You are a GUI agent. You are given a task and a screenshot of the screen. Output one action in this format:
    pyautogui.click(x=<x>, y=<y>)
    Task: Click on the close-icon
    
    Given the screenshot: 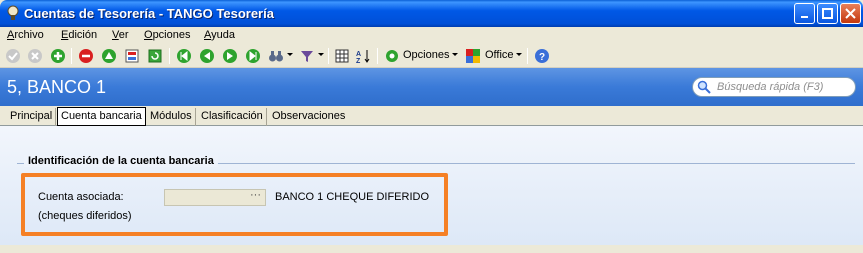 What is the action you would take?
    pyautogui.click(x=850, y=13)
    